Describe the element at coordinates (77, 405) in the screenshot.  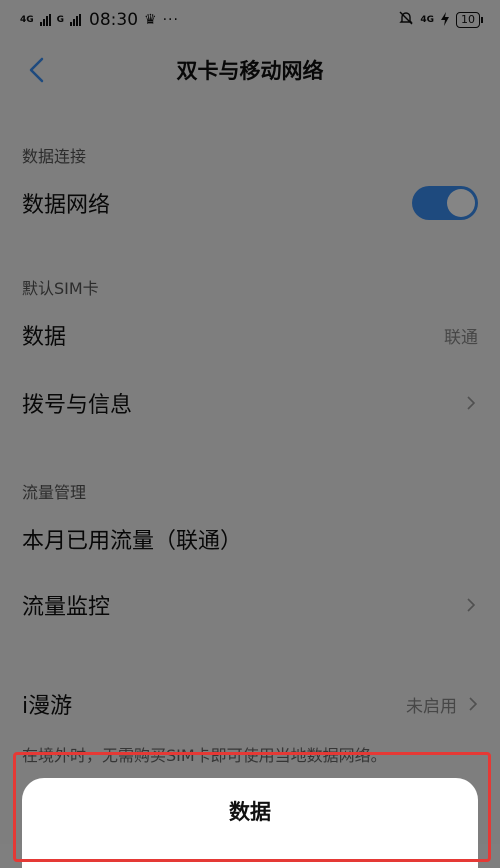
I see `dial-sms-label: 拨号与信息` at that location.